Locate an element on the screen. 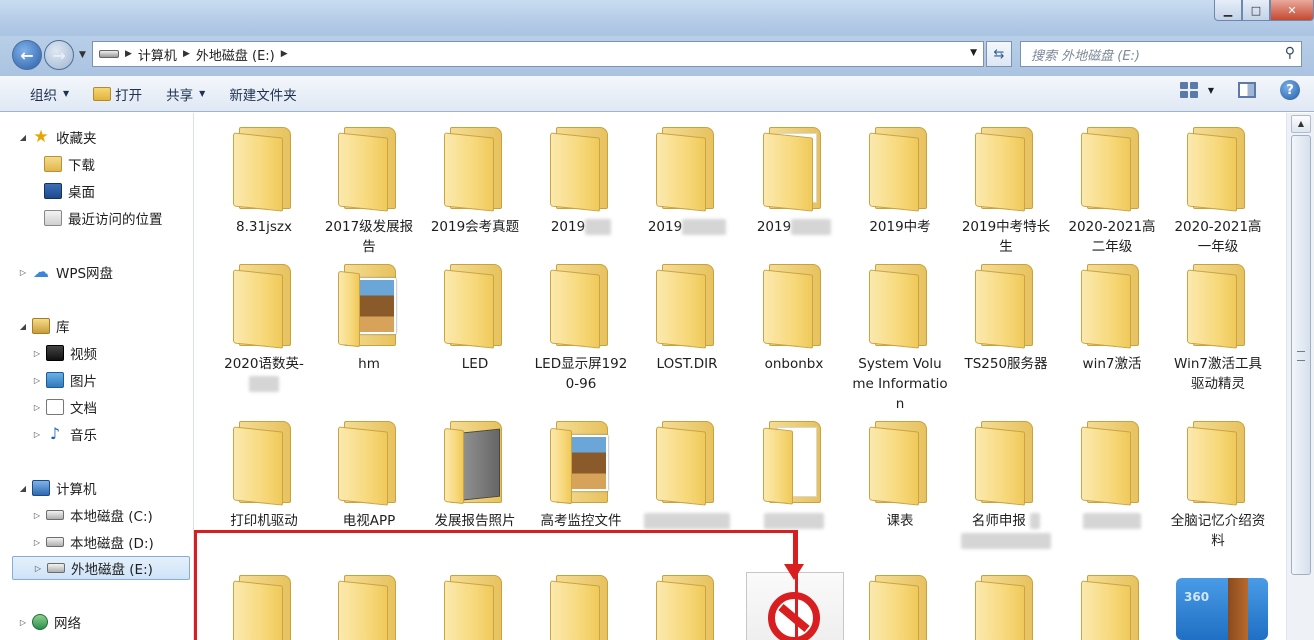 This screenshot has width=1314, height=640. folder-item: LED显示屏1920-96 is located at coordinates (581, 327).